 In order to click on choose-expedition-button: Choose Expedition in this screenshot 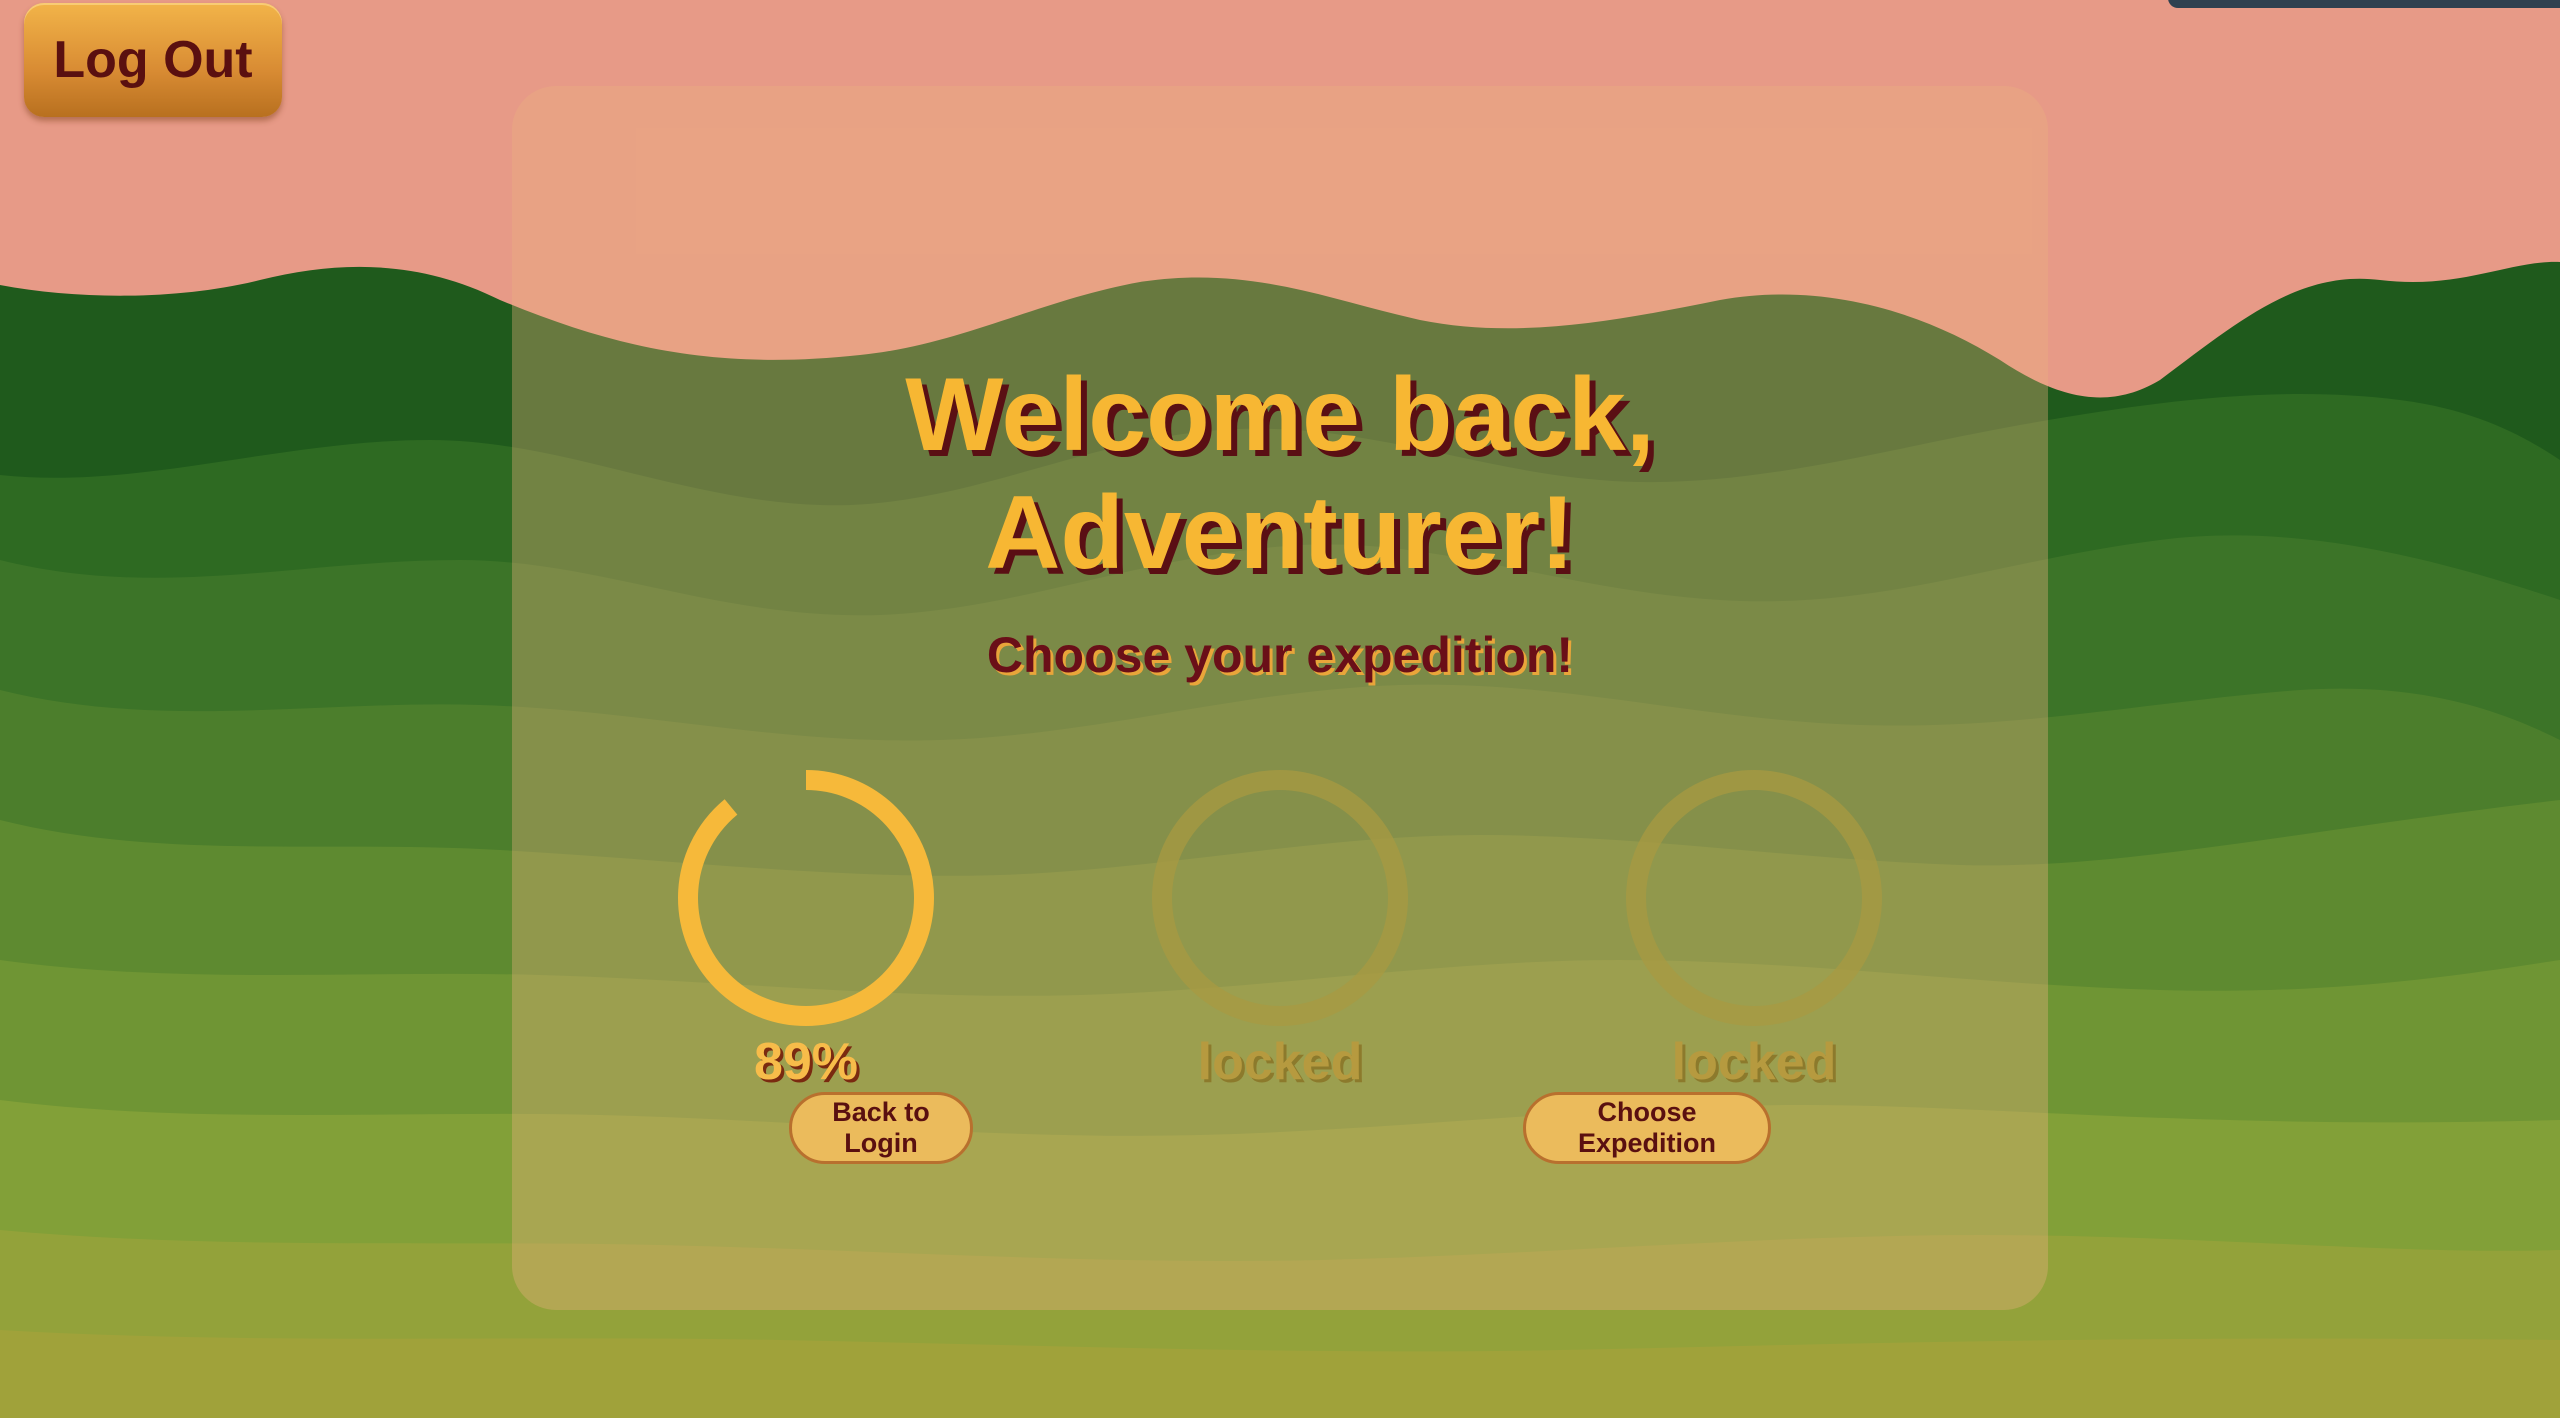, I will do `click(1647, 1128)`.